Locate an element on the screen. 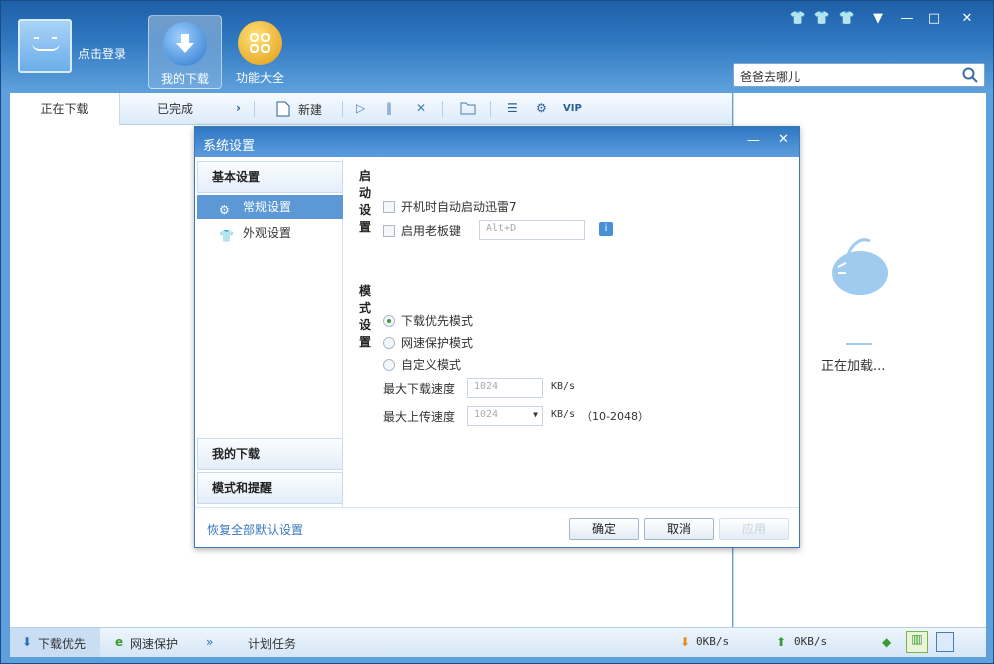 This screenshot has height=664, width=994. dialog-close-button: ✕ is located at coordinates (783, 139).